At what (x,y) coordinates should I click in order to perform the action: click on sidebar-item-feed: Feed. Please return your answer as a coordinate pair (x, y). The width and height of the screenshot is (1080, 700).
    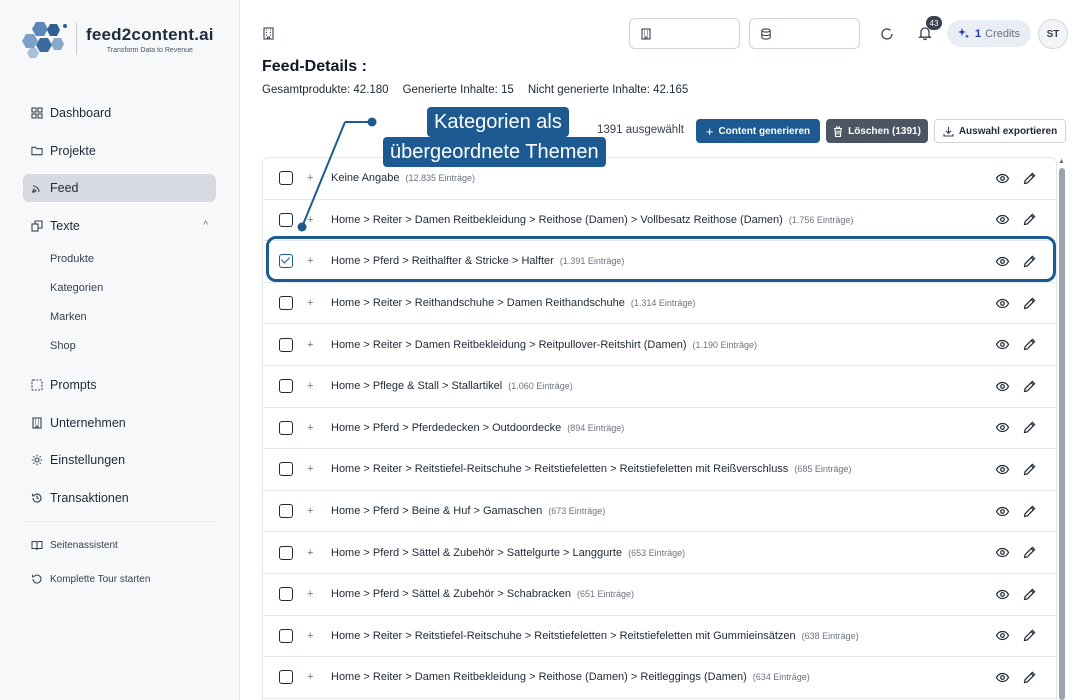
    Looking at the image, I should click on (119, 188).